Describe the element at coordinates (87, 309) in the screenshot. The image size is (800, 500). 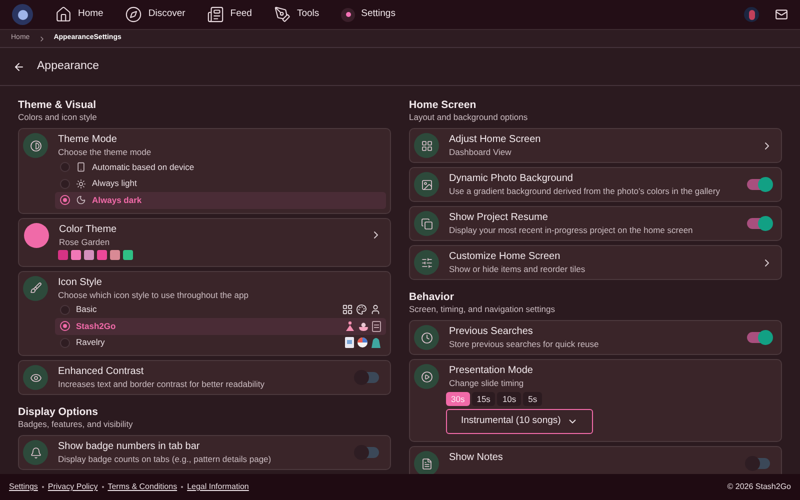
I see `option-label: Basic` at that location.